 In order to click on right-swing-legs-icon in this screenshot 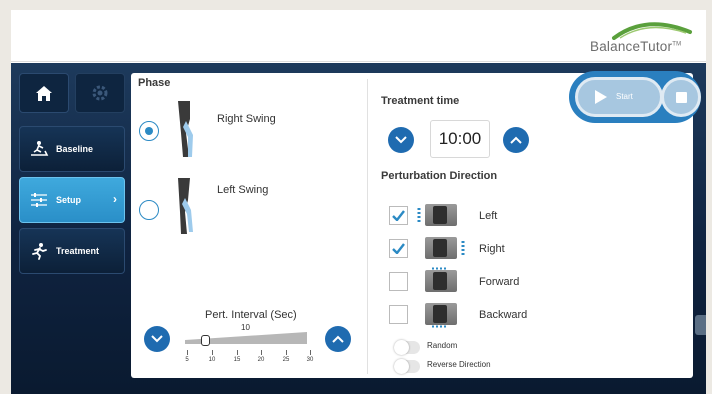, I will do `click(185, 129)`.